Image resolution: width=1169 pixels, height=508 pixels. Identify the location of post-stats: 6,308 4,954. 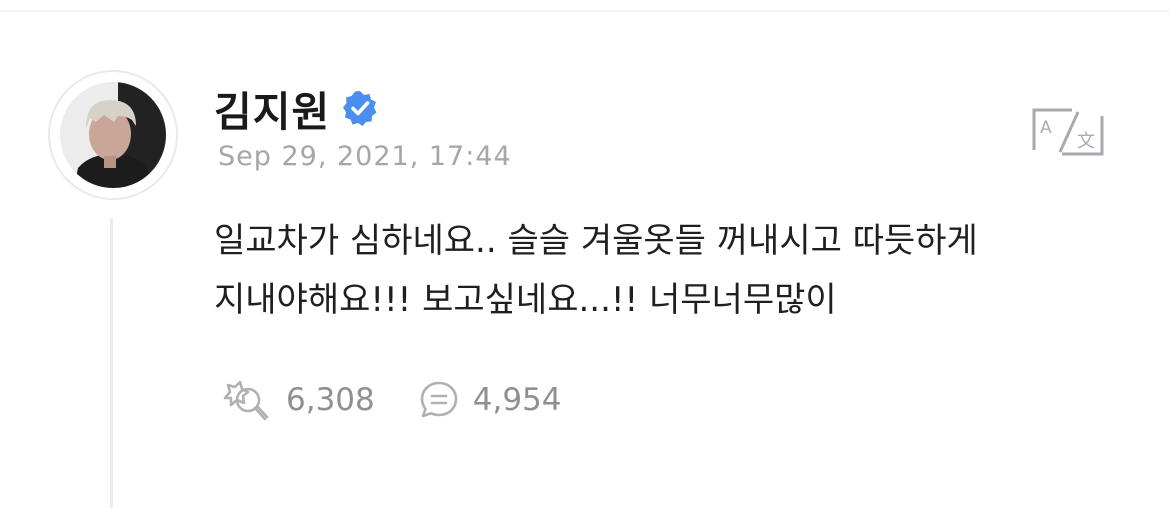
(389, 400).